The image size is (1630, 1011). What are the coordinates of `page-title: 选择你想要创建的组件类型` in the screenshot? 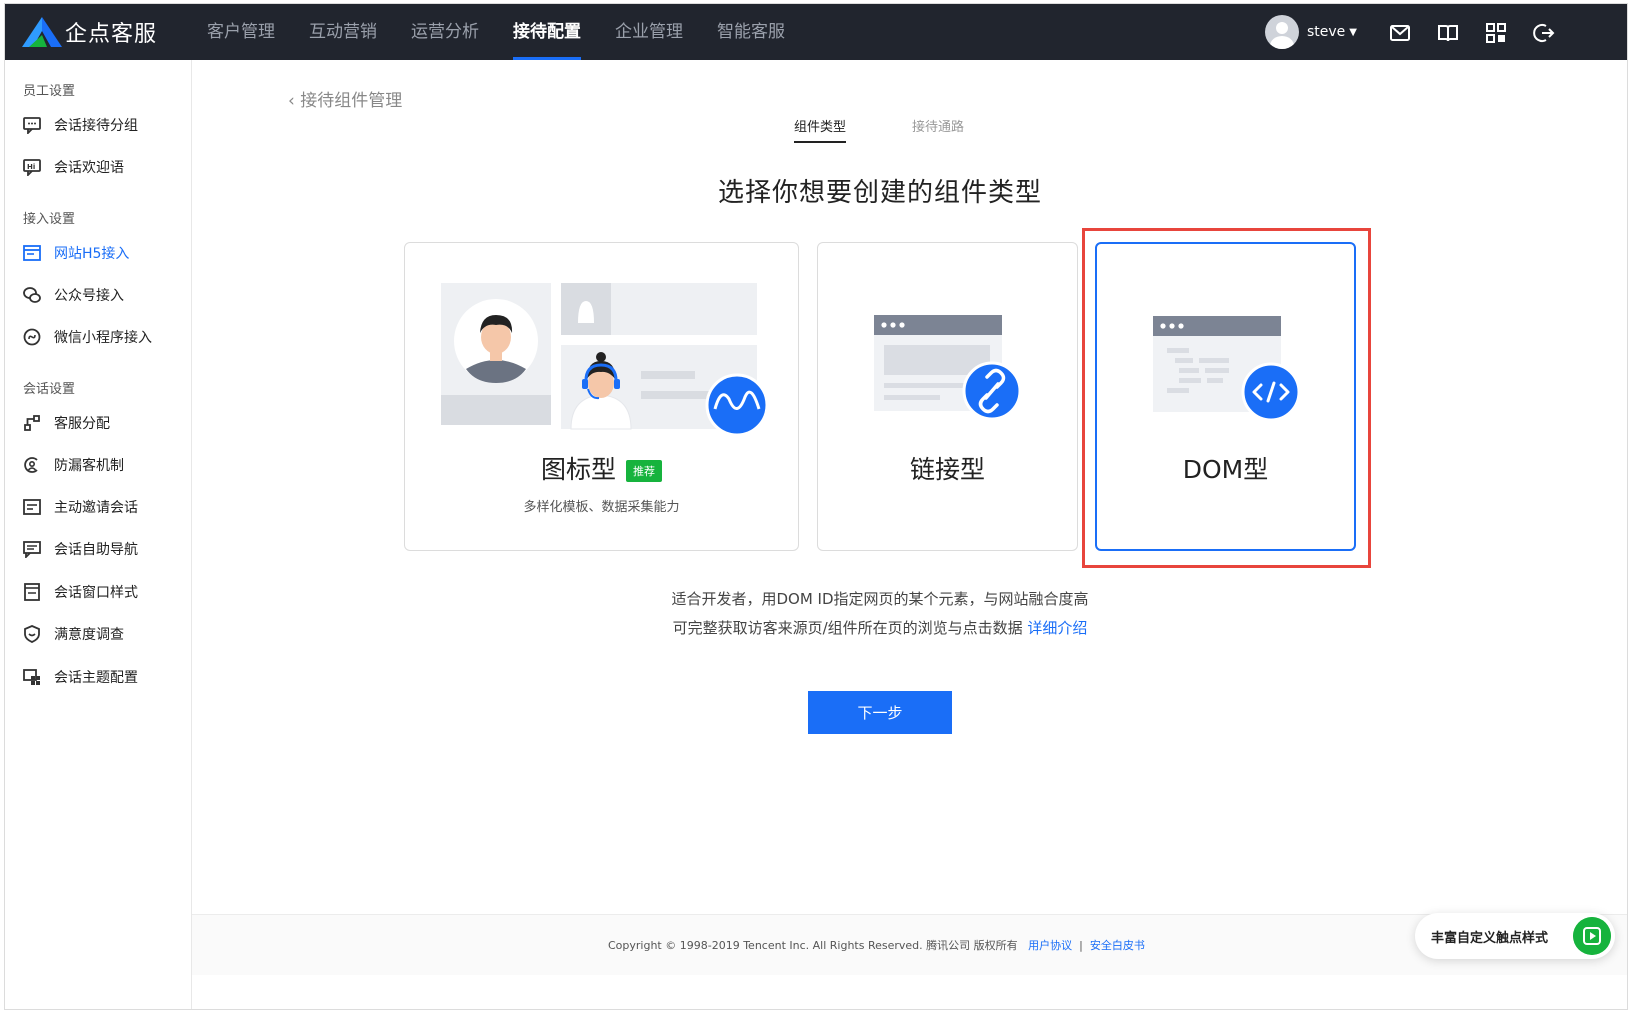 It's located at (879, 193).